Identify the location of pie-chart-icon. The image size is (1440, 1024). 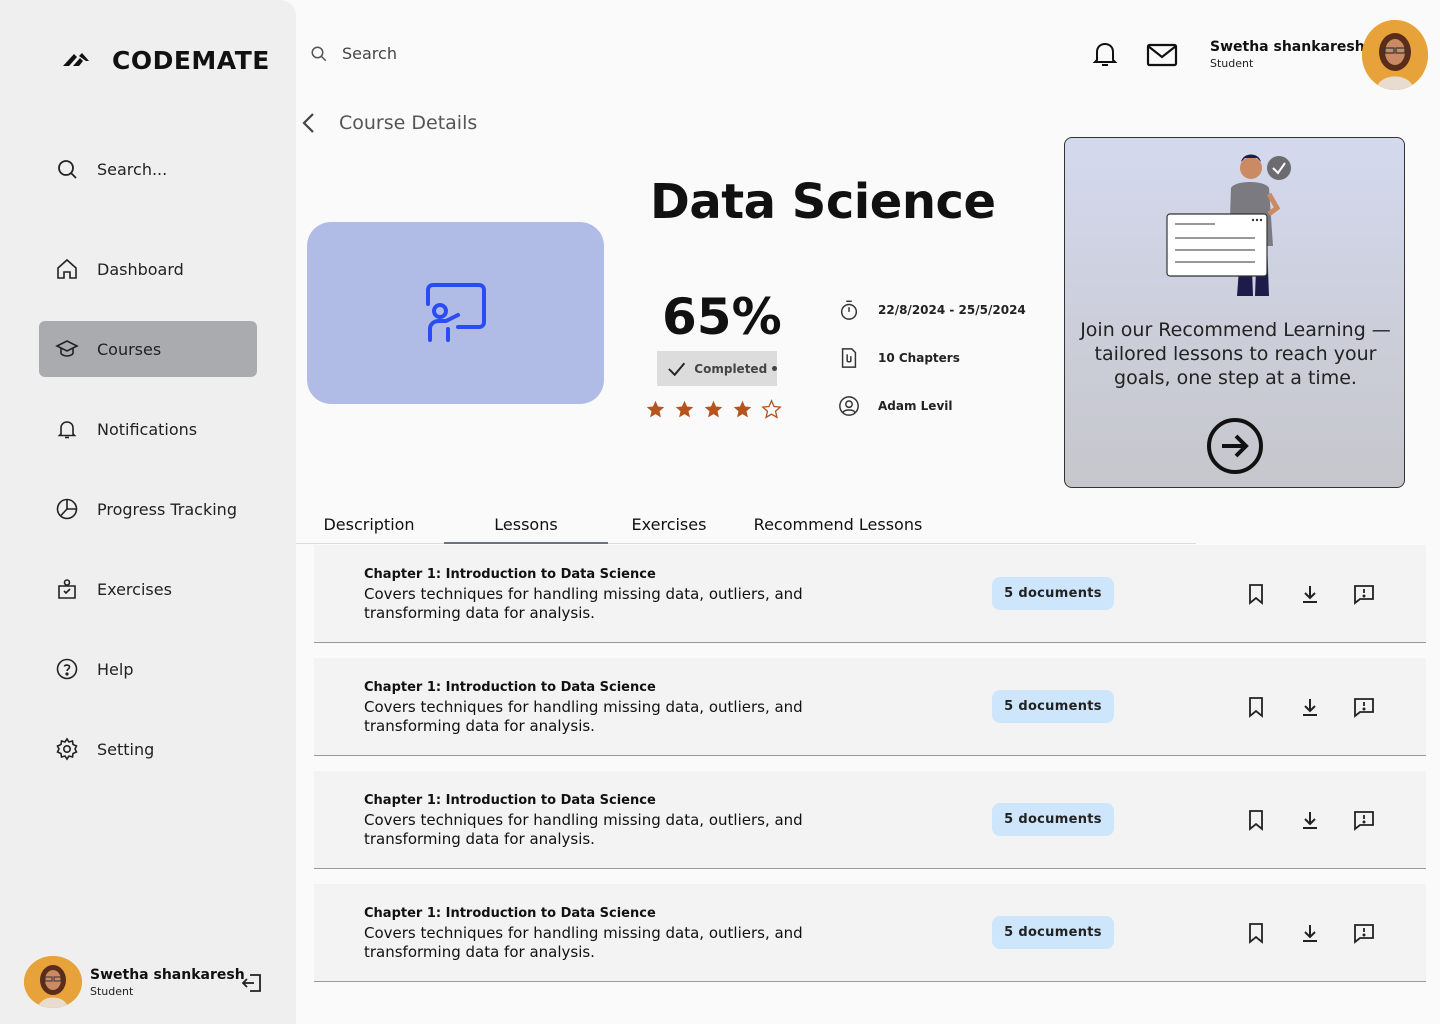
(67, 509).